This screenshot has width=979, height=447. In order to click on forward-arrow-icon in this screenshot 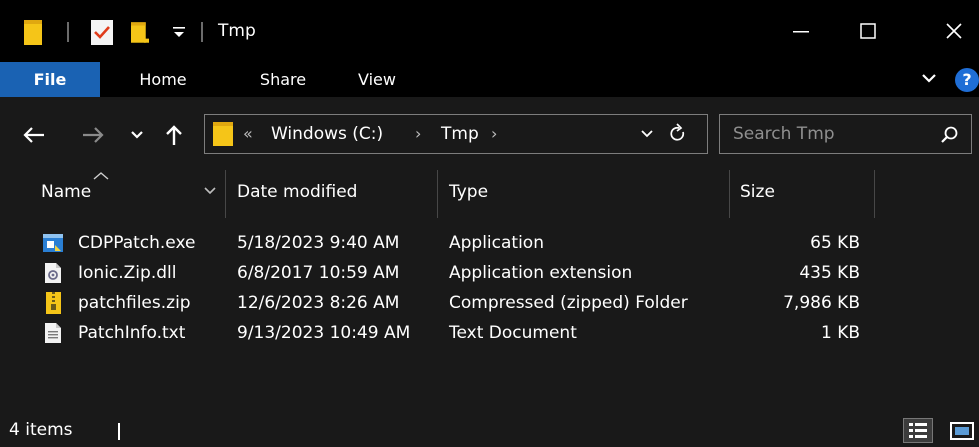, I will do `click(93, 135)`.